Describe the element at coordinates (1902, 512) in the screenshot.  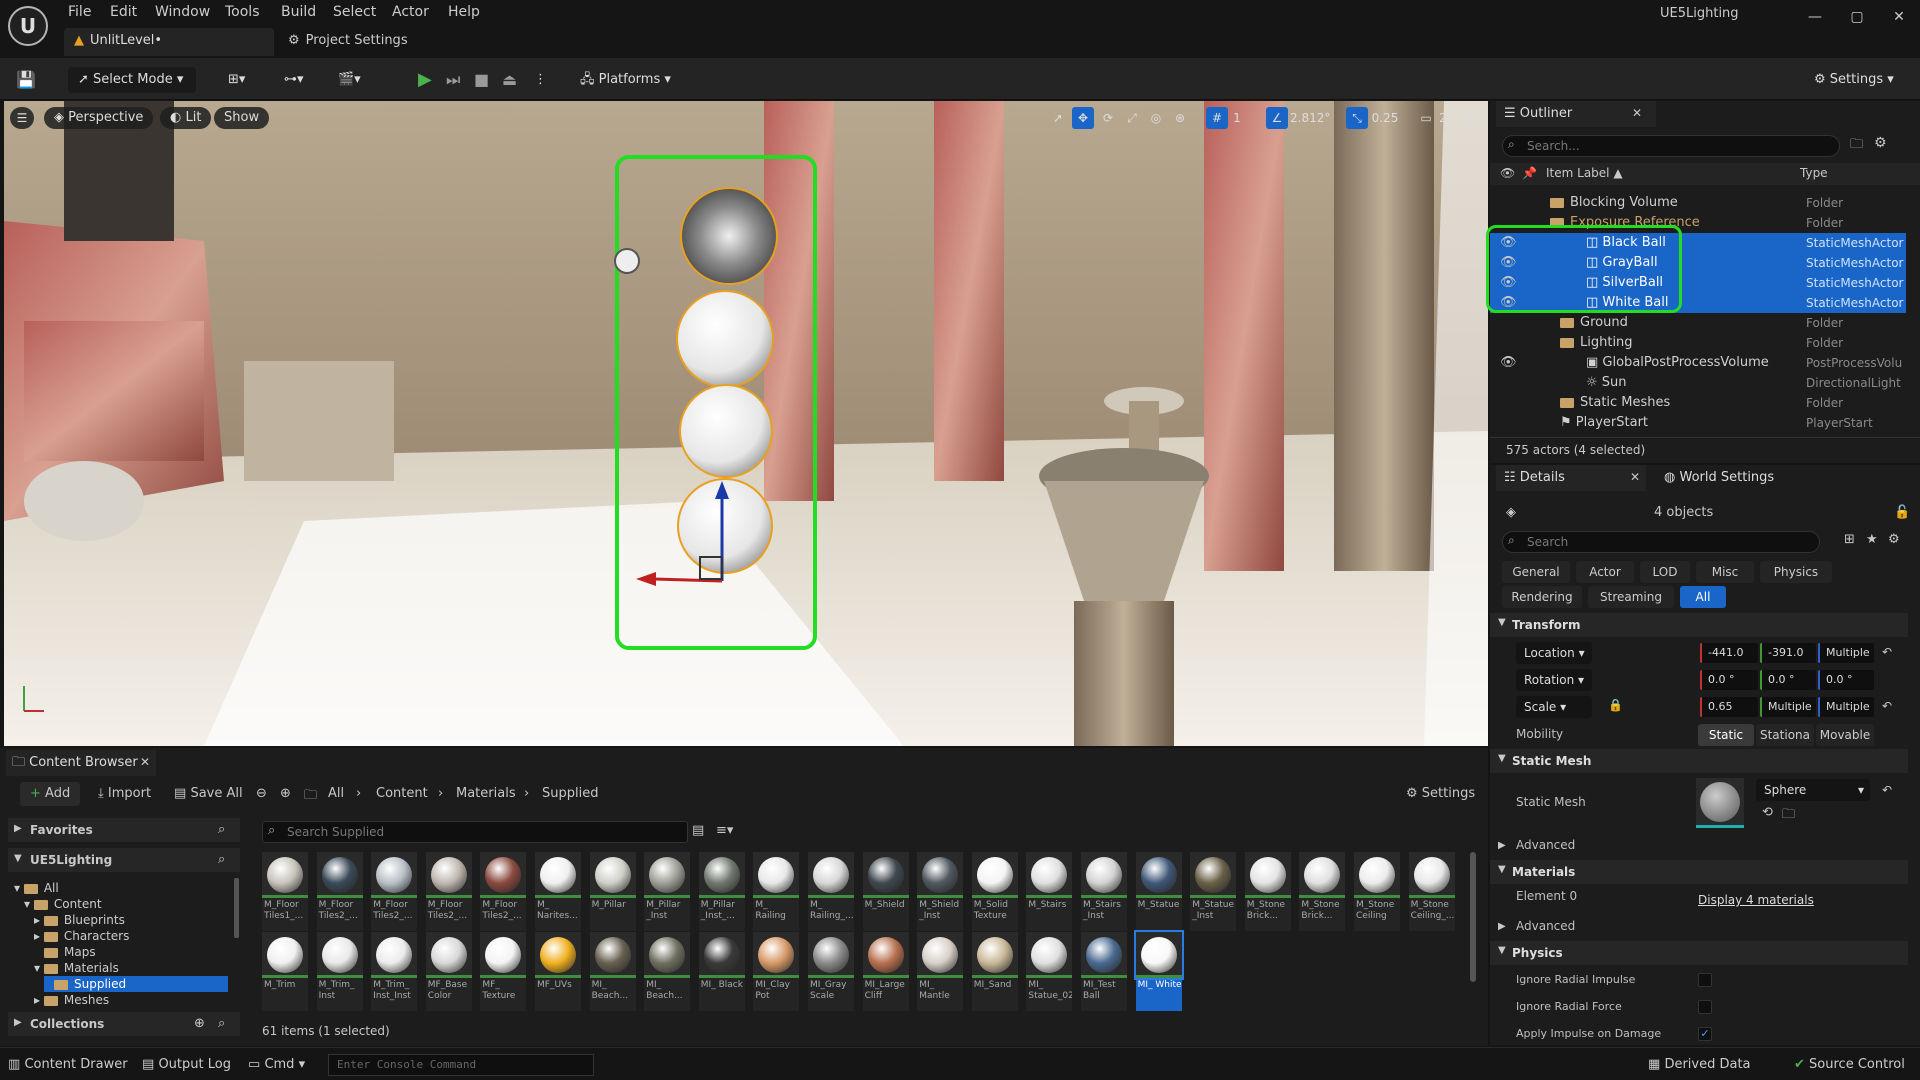
I see `lock-icon: 🔓` at that location.